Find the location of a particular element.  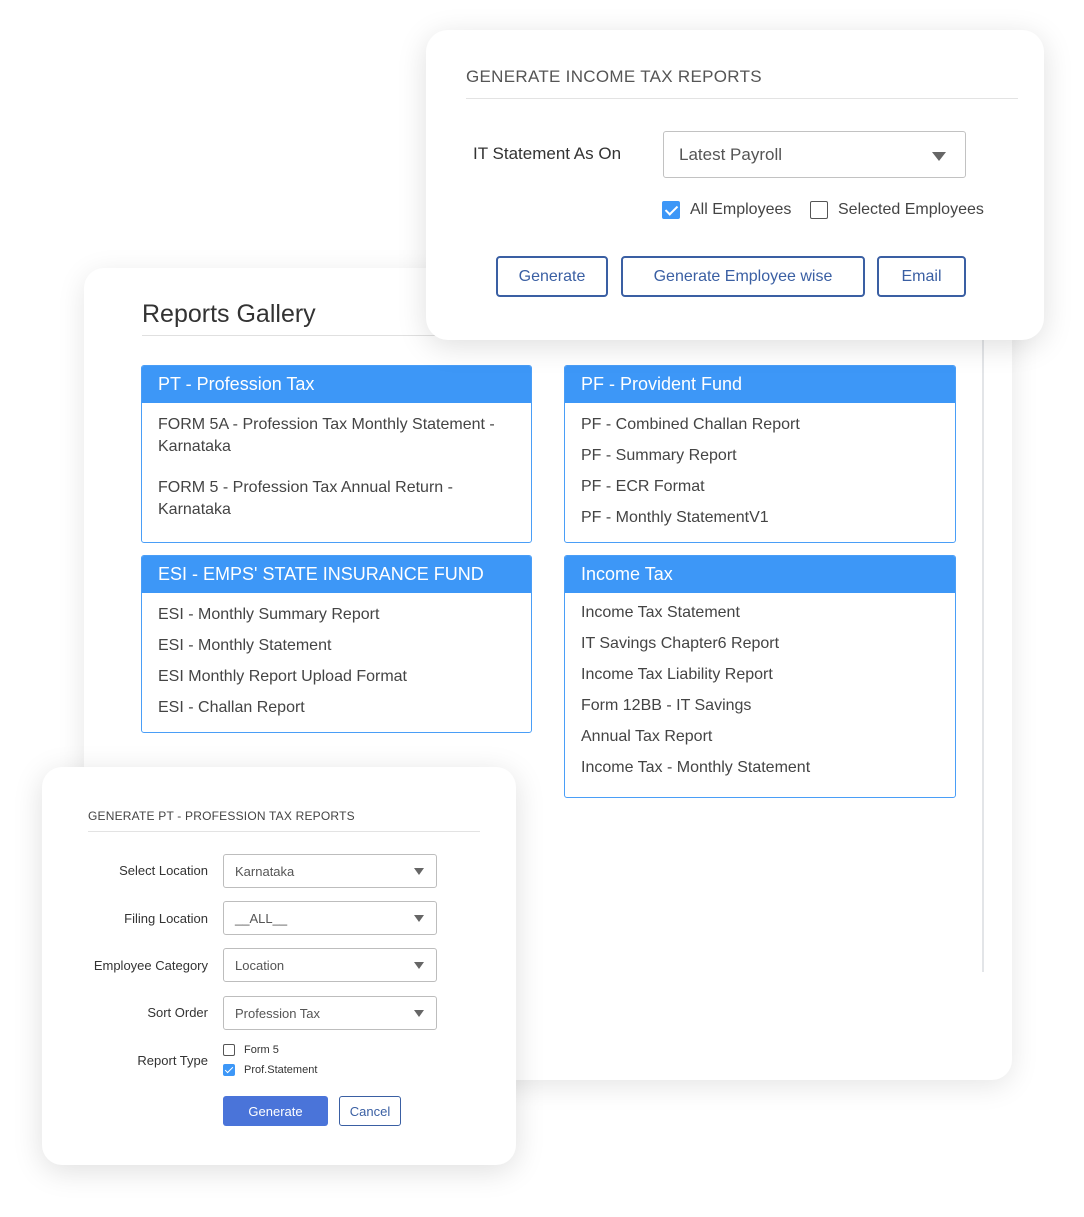

it-email-button: Email is located at coordinates (921, 276).